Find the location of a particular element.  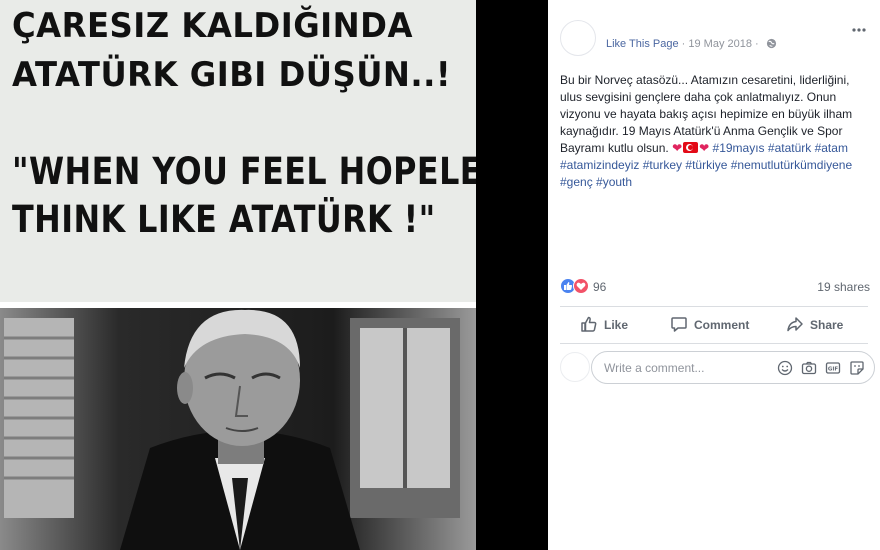

comment-composer: Write a comment... GIF is located at coordinates (714, 447).